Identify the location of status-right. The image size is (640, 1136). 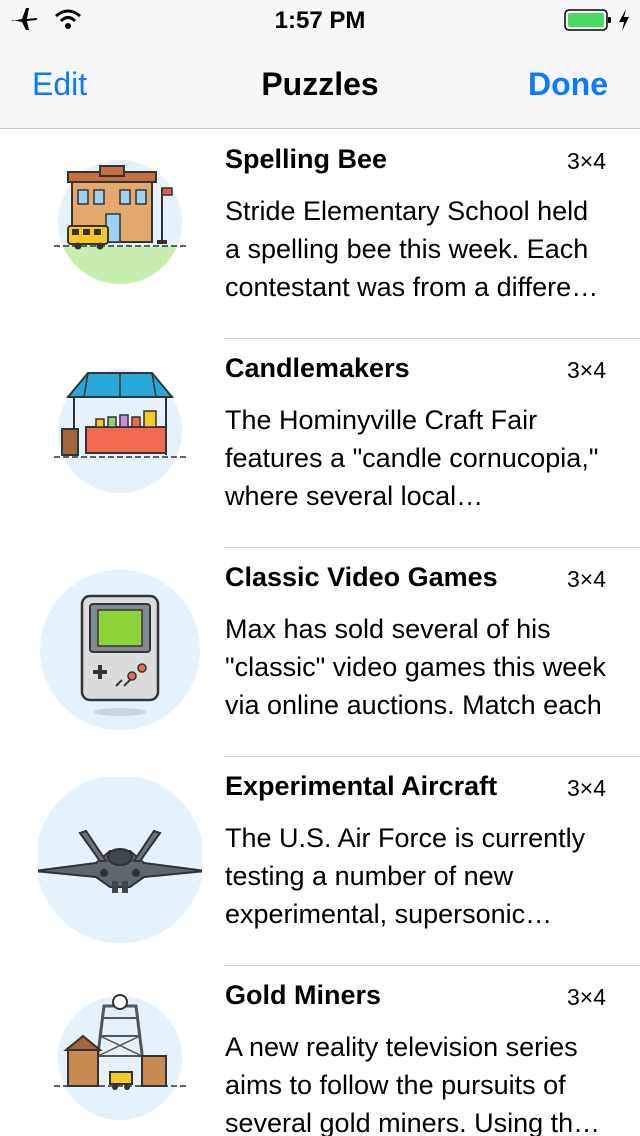
(597, 20).